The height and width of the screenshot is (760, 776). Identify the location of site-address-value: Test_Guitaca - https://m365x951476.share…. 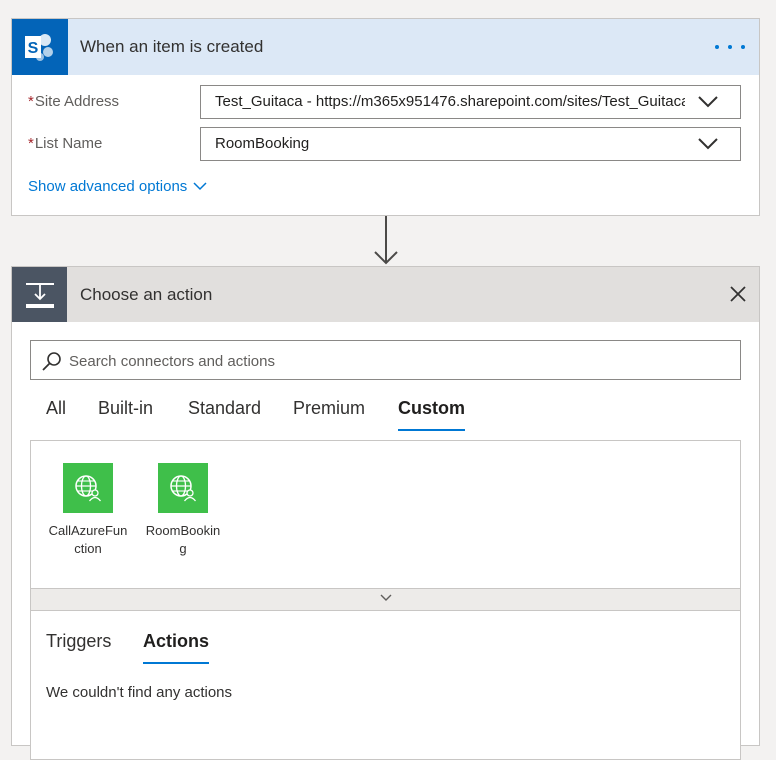
(450, 101).